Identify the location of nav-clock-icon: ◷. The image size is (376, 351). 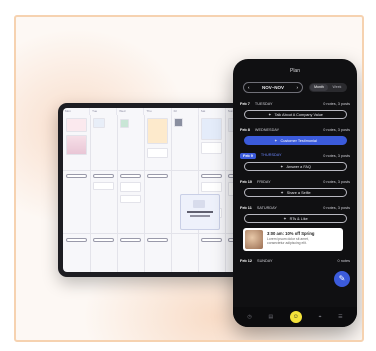
(249, 317).